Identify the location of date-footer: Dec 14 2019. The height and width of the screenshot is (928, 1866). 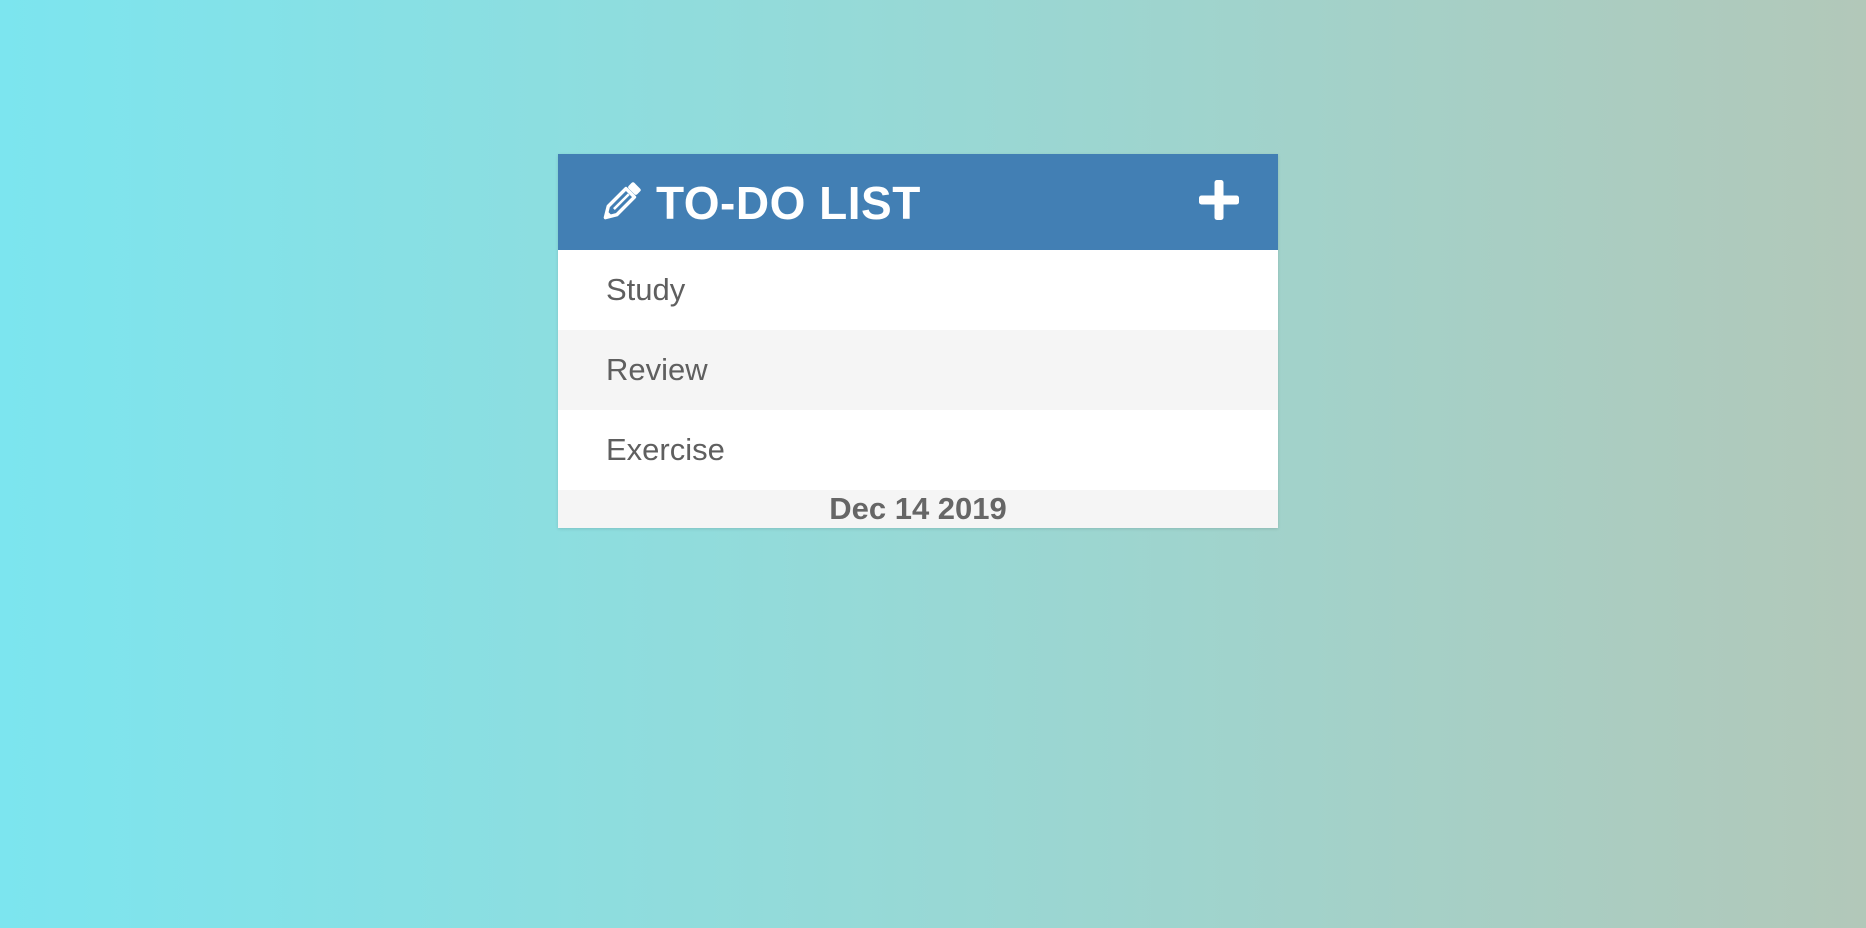
(918, 509).